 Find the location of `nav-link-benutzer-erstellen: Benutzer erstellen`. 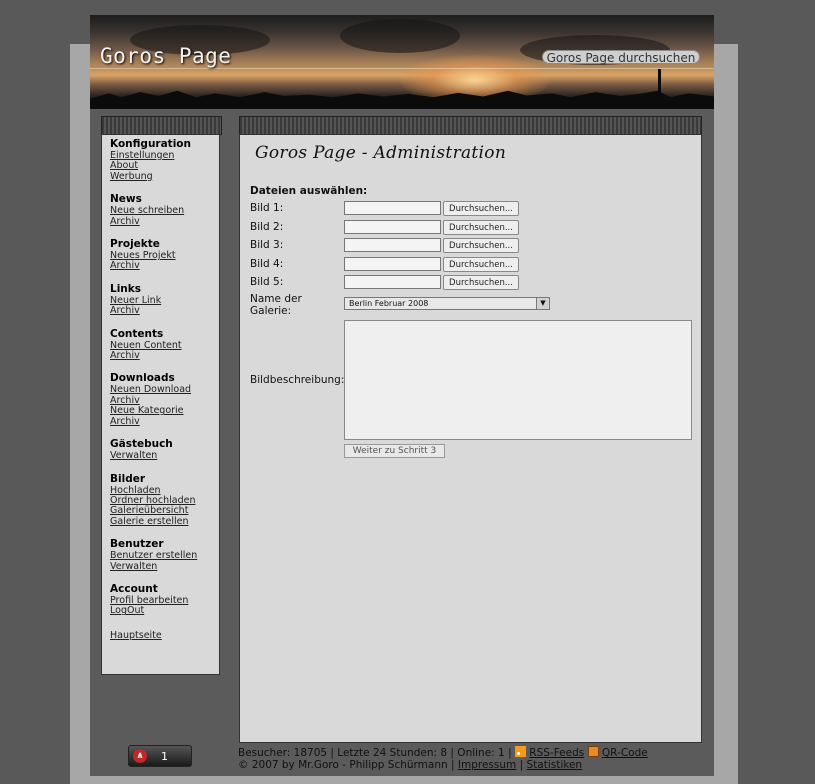

nav-link-benutzer-erstellen: Benutzer erstellen is located at coordinates (160, 555).